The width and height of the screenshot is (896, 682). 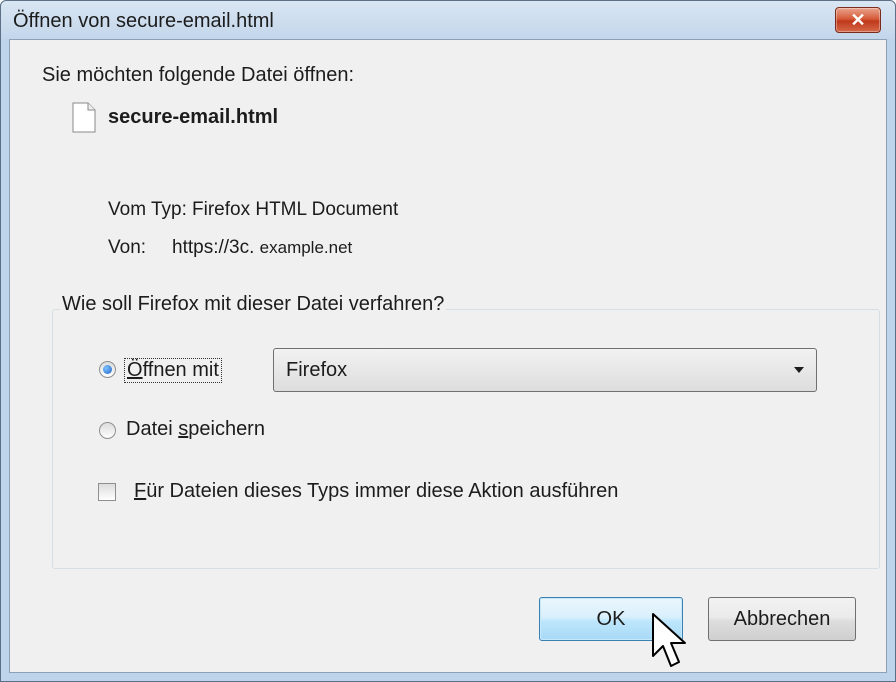 I want to click on open-with-label-rest: ffnen mit, so click(x=180, y=370).